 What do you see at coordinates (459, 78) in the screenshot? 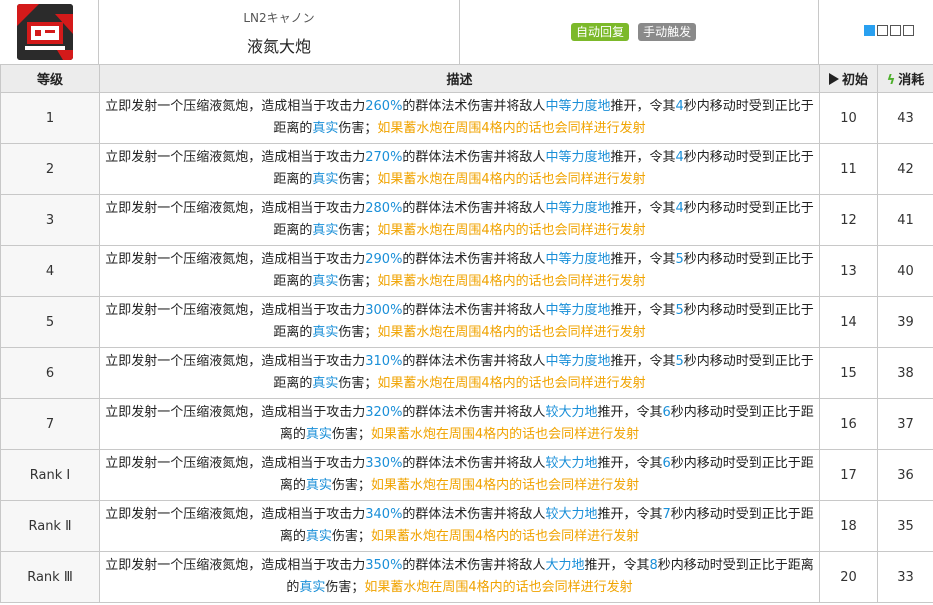
I see `col-header-desc: 描述` at bounding box center [459, 78].